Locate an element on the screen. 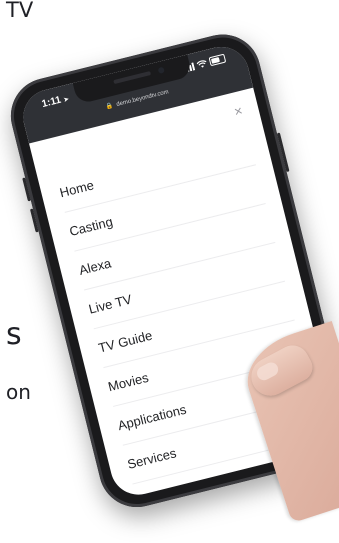 The image size is (339, 543). volume-down-button is located at coordinates (34, 220).